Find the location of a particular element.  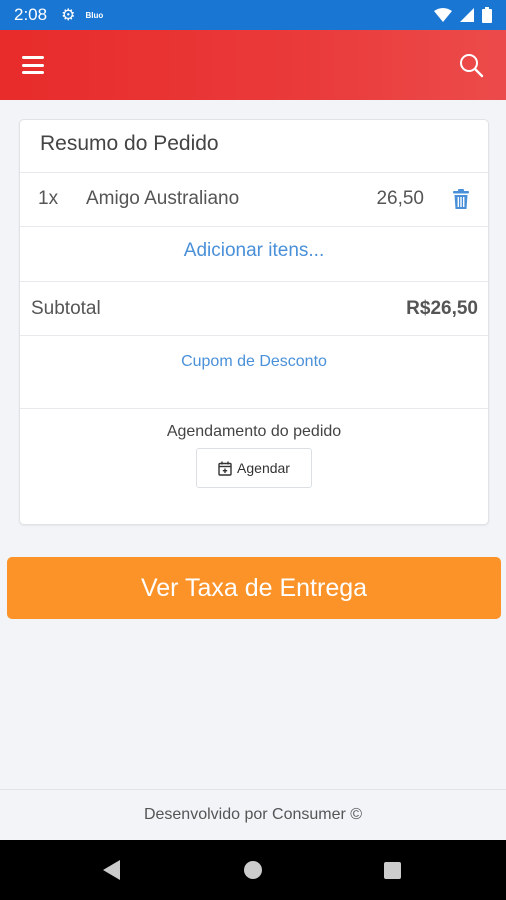

schedule-button: Agendar is located at coordinates (254, 468).